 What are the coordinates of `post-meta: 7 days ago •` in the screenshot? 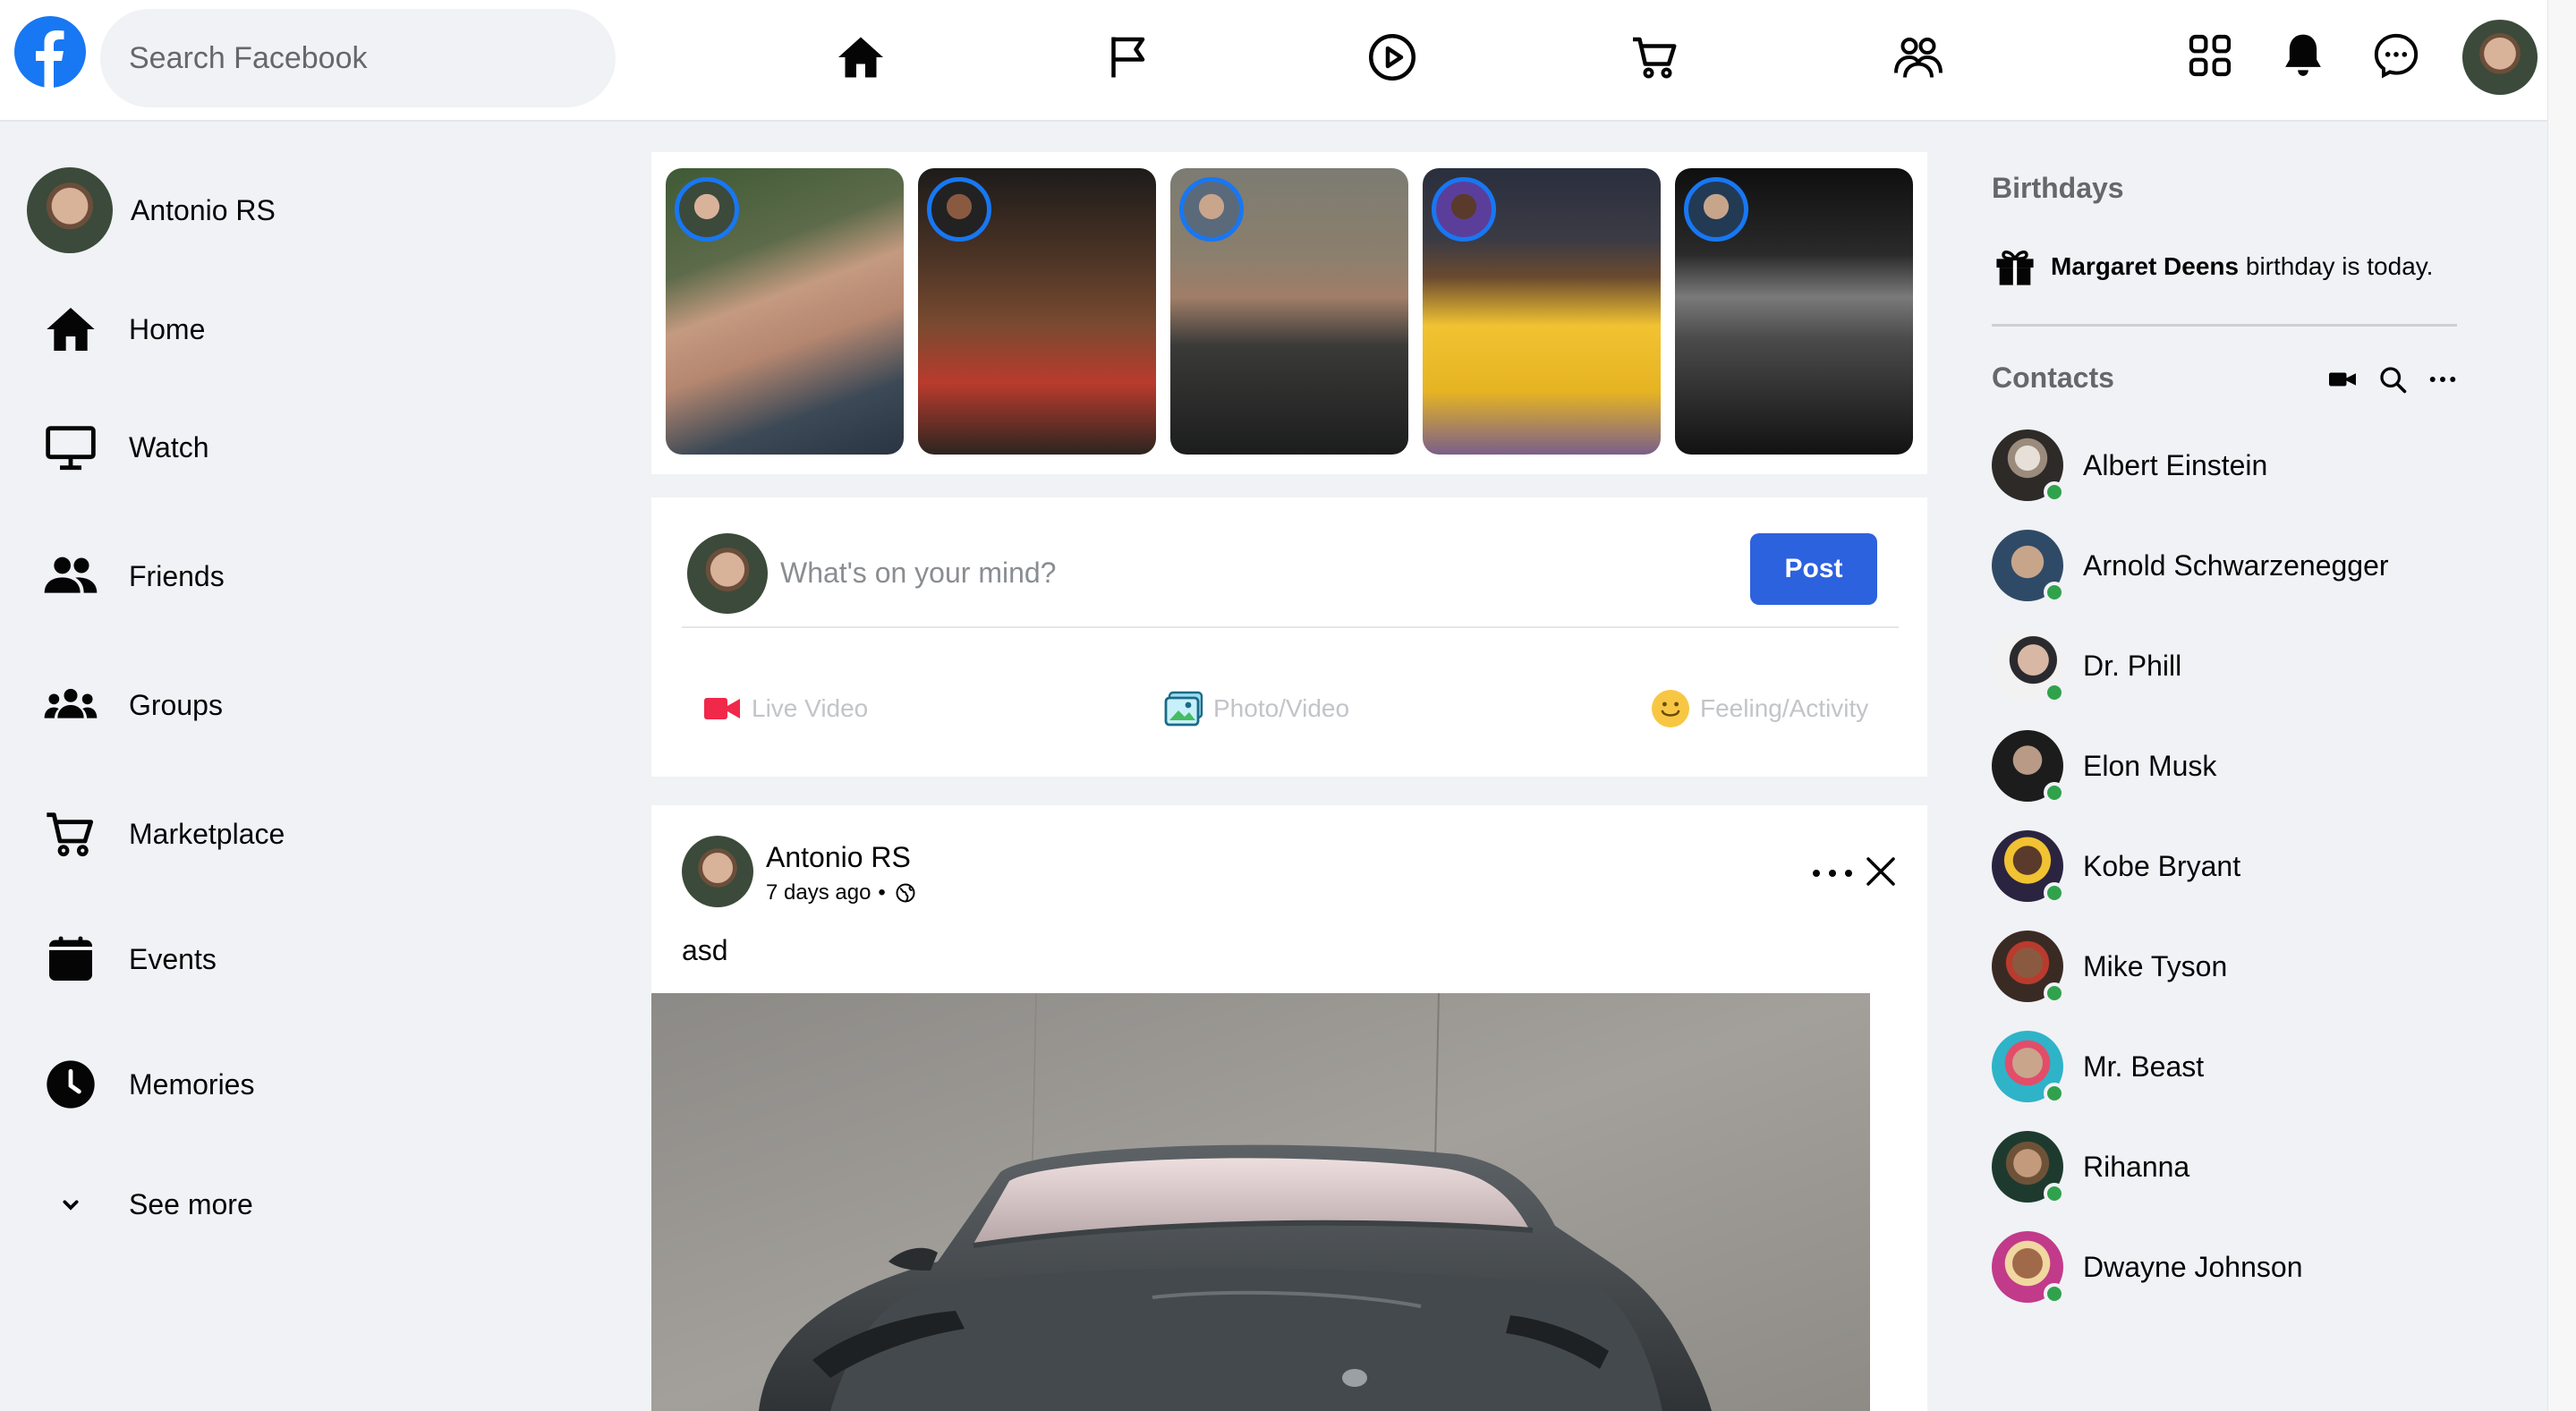 It's located at (841, 892).